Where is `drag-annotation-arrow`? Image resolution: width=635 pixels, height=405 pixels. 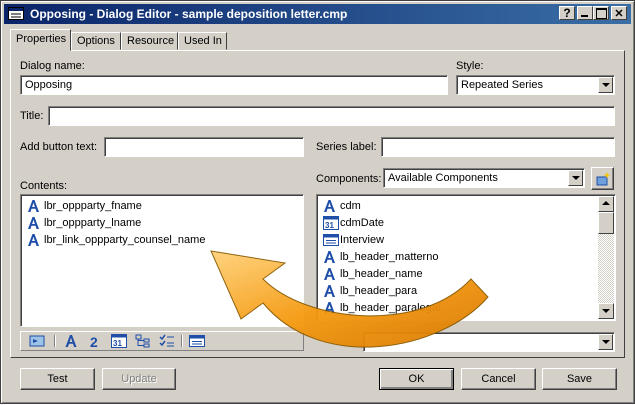
drag-annotation-arrow is located at coordinates (349, 299).